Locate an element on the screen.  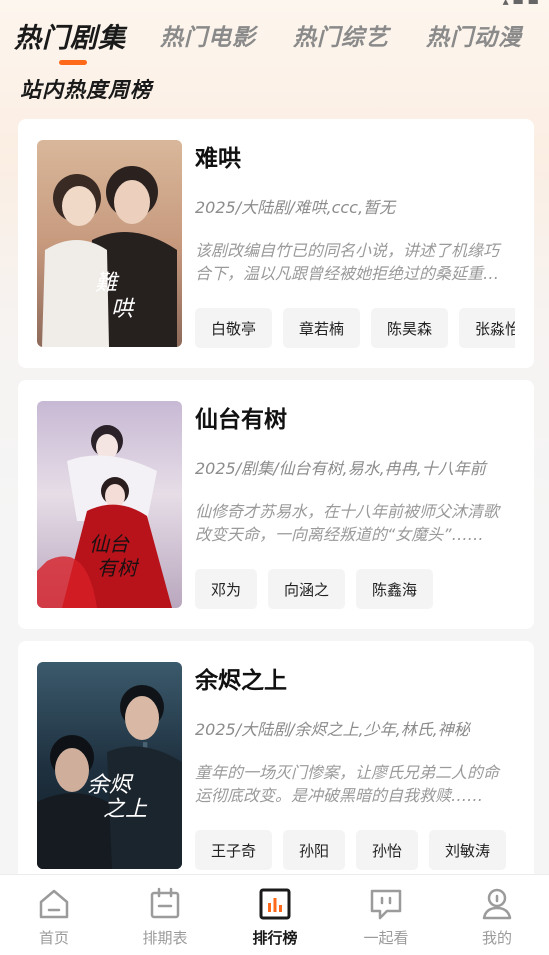
ranking-icon is located at coordinates (275, 904).